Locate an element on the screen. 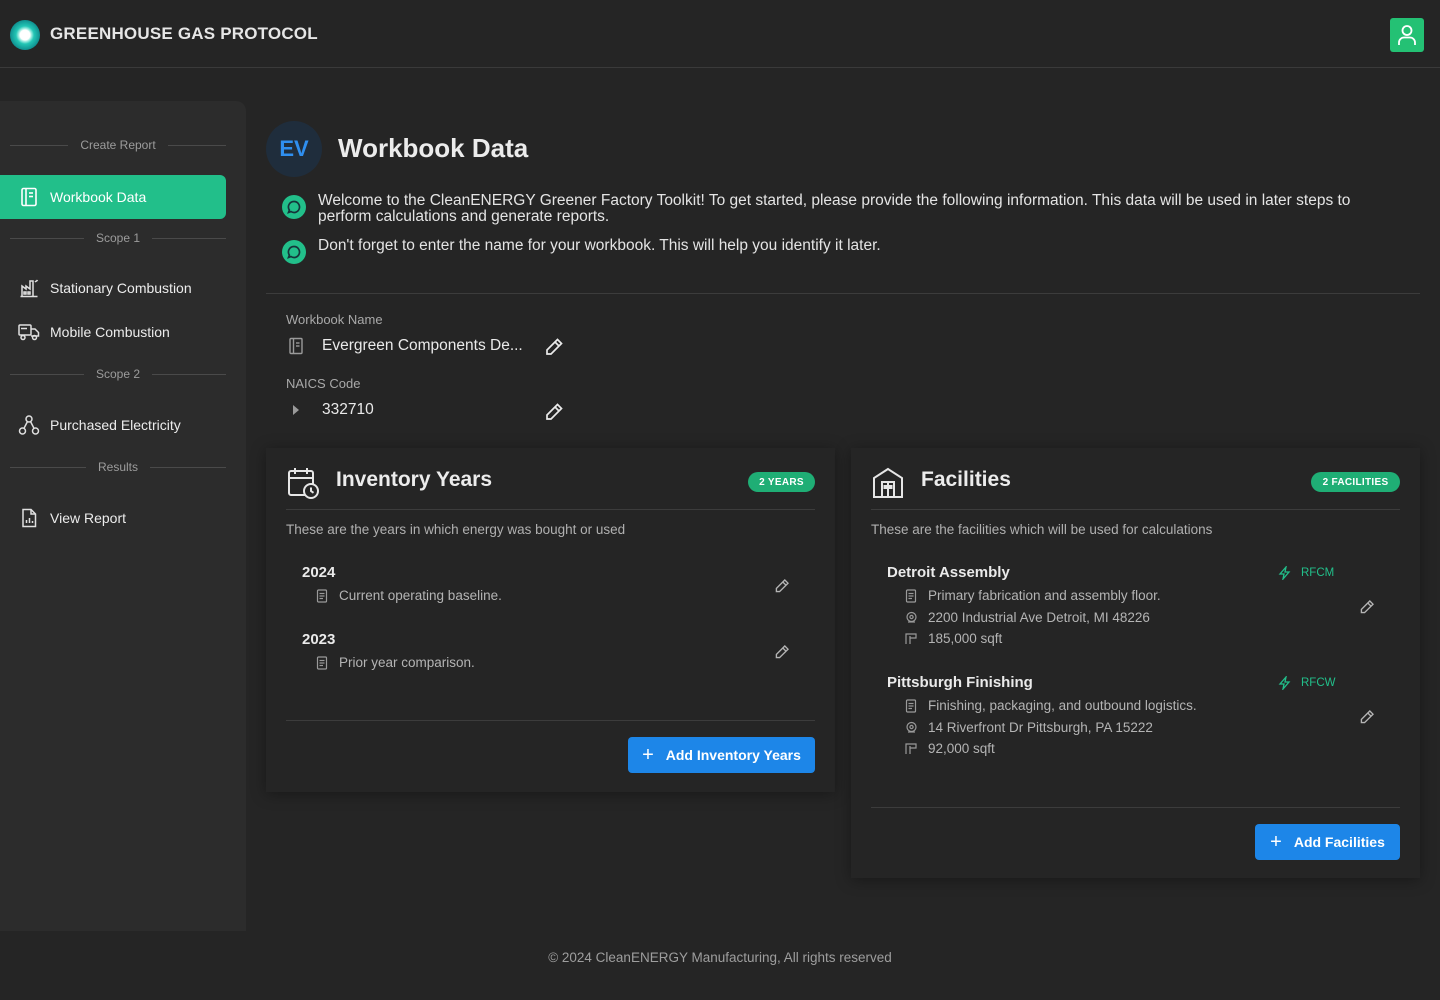 Image resolution: width=1440 pixels, height=1000 pixels. edit-naics-code-button is located at coordinates (554, 412).